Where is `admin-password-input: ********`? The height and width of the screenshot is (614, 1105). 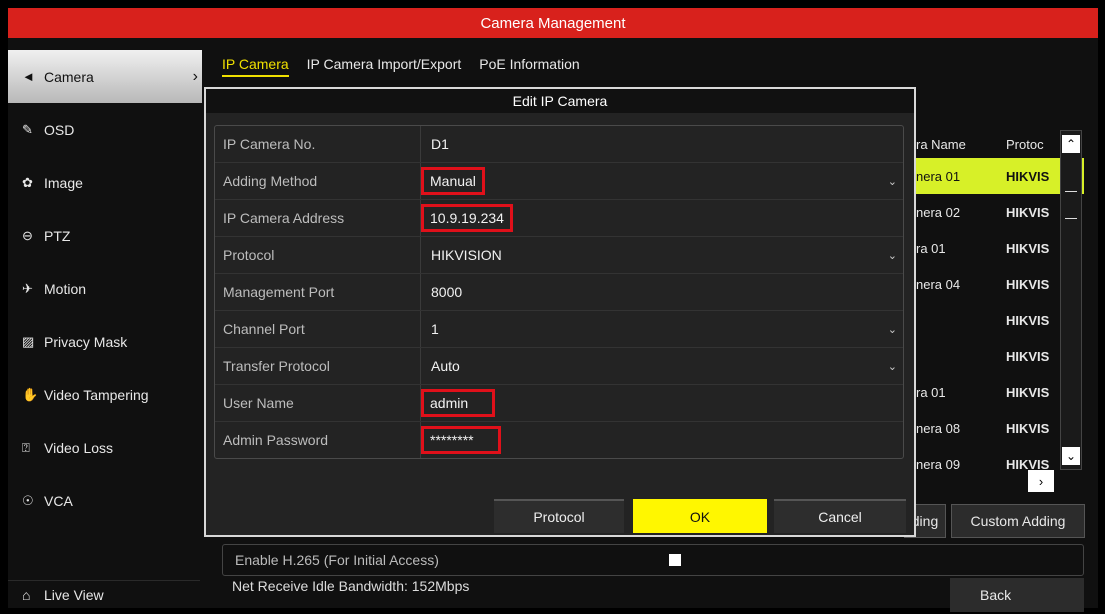
admin-password-input: ******** is located at coordinates (662, 440).